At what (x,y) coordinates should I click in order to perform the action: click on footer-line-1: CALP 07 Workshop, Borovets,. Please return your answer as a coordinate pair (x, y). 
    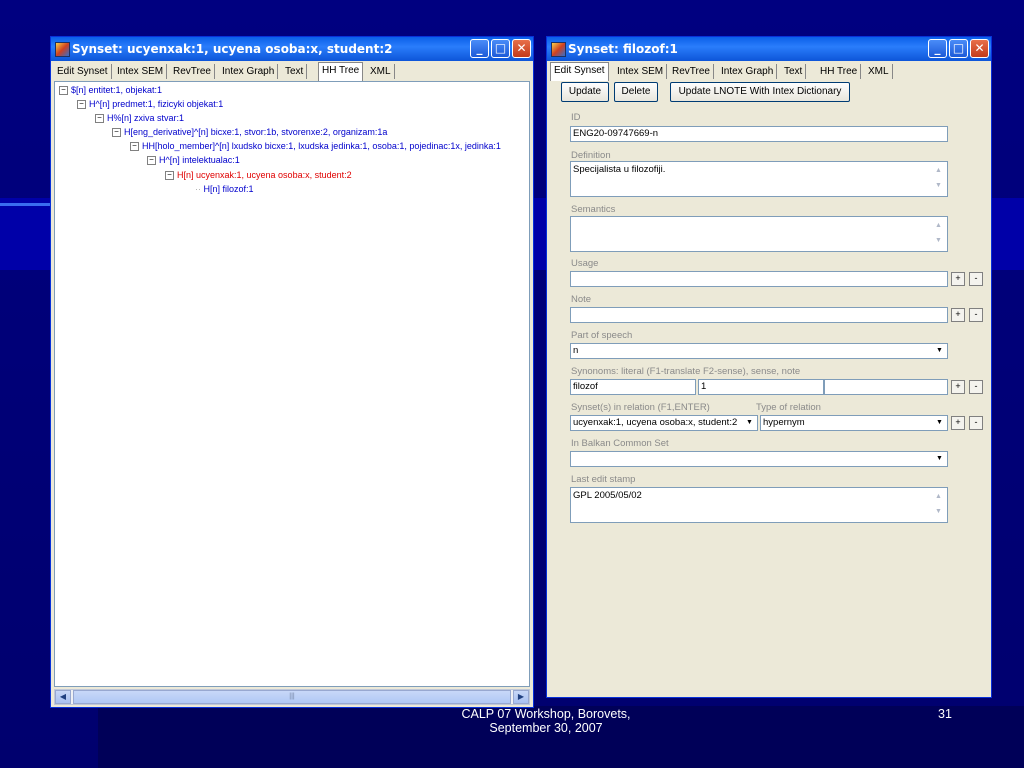
    Looking at the image, I should click on (546, 714).